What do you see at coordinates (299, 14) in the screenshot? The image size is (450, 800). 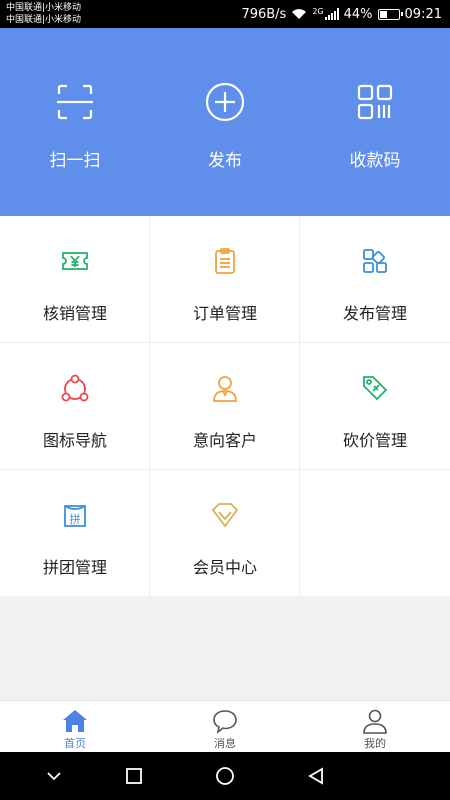 I see `wifi-icon` at bounding box center [299, 14].